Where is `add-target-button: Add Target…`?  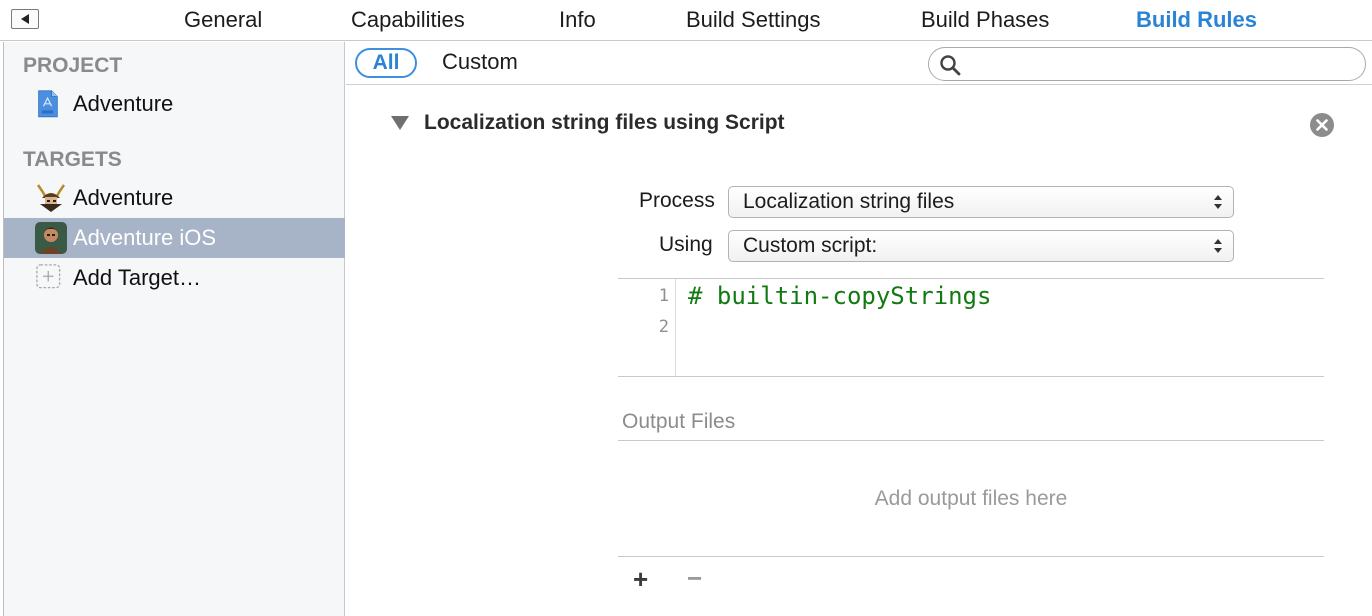 add-target-button: Add Target… is located at coordinates (174, 278).